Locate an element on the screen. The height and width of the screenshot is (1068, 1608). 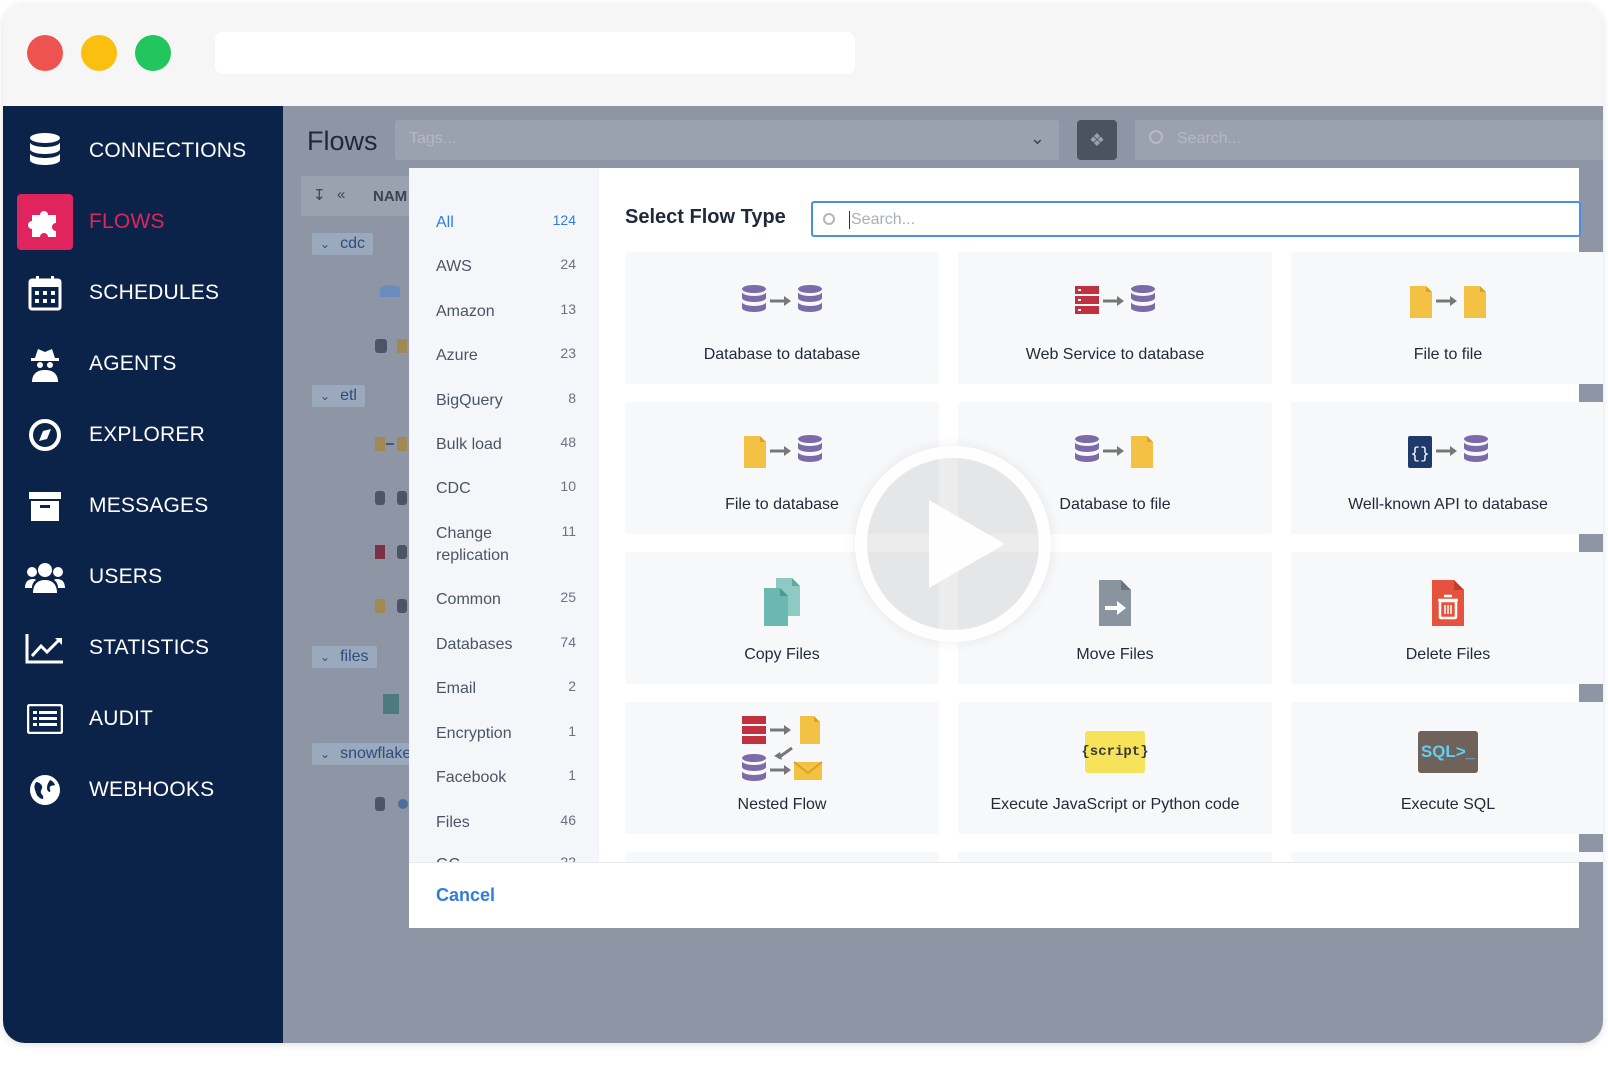
sidebar-item-flows: FLOWS is located at coordinates (145, 222).